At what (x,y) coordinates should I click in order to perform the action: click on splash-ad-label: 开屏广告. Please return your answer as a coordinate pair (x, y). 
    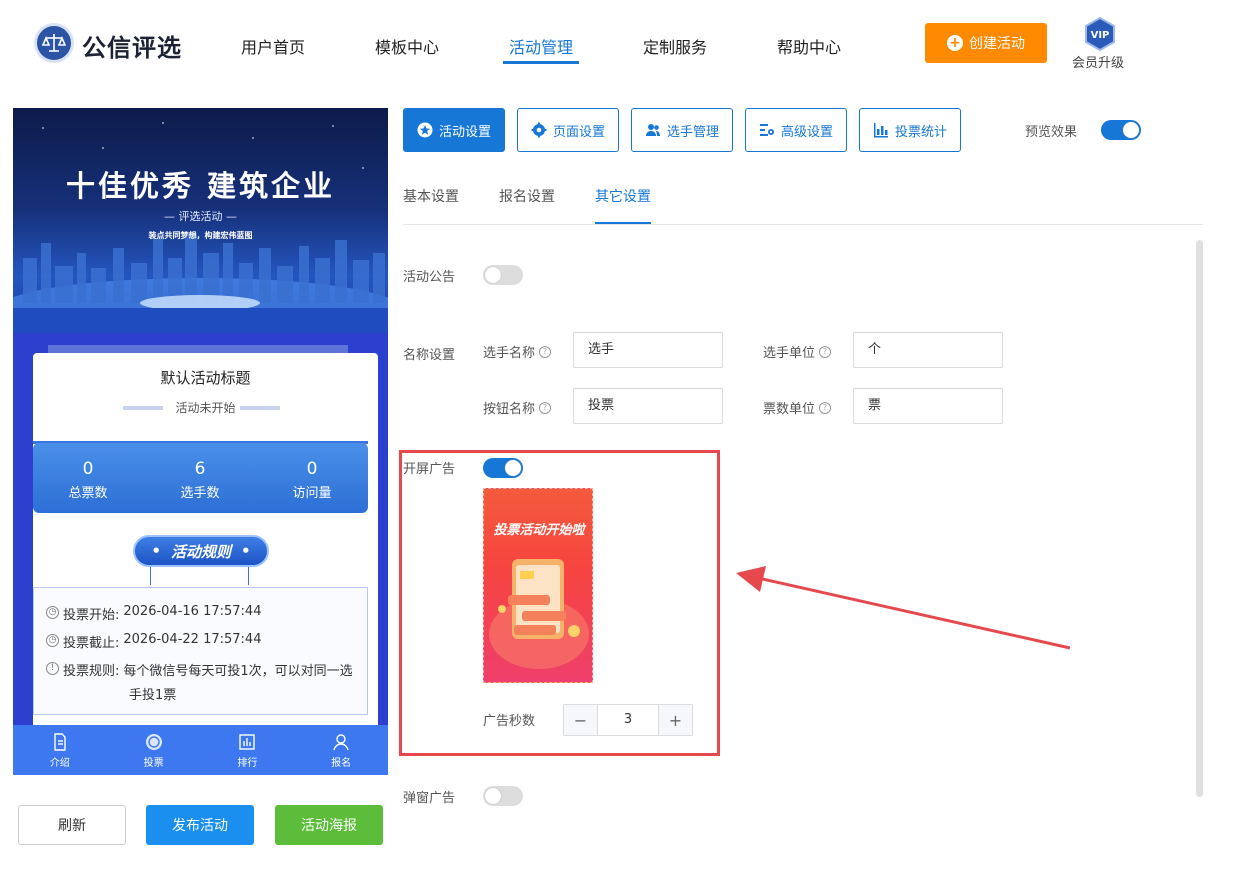
    Looking at the image, I should click on (429, 469).